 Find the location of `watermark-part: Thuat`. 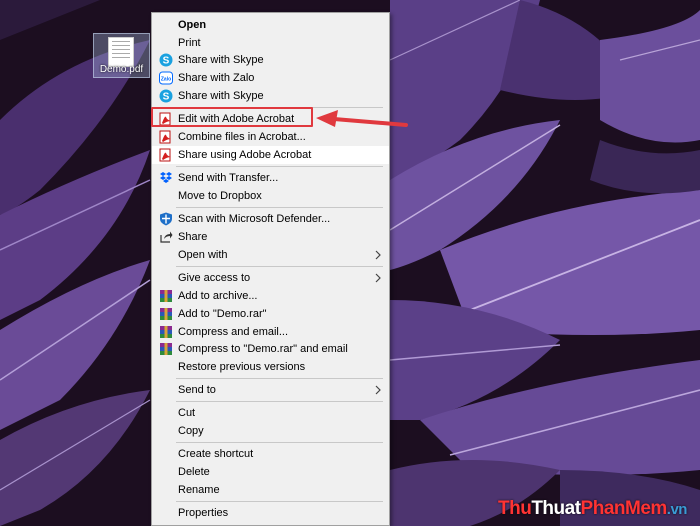

watermark-part: Thuat is located at coordinates (556, 508).